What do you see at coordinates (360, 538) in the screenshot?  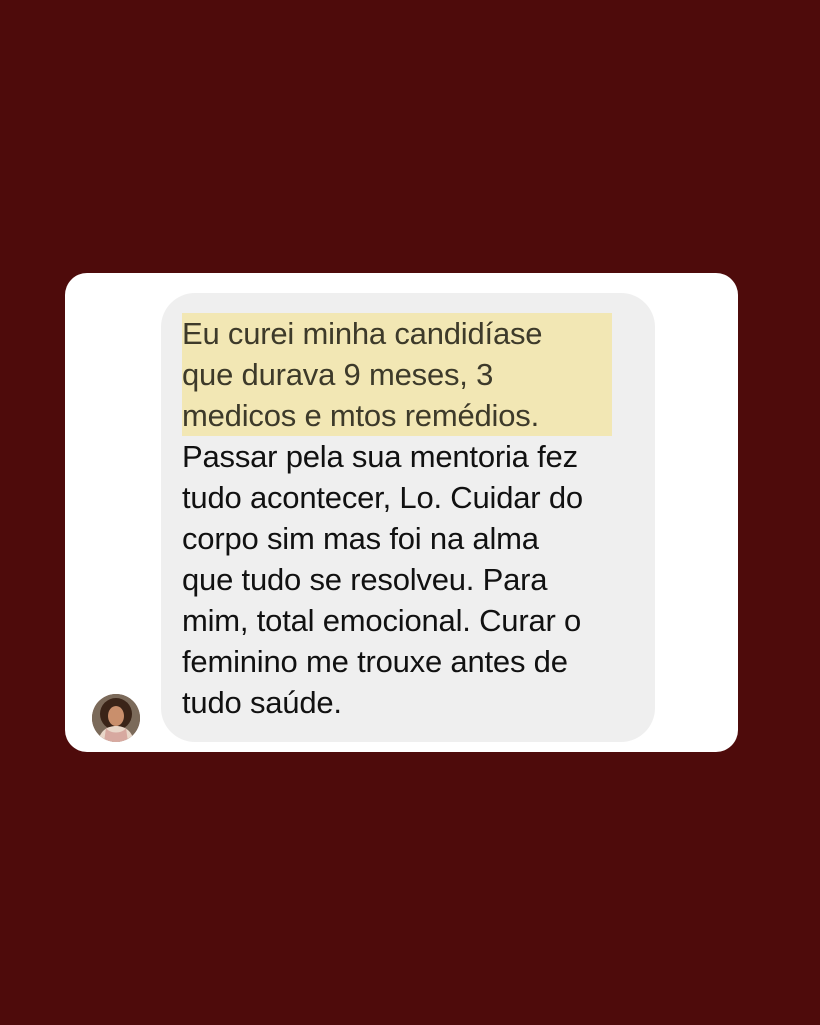 I see `message-line: corpo sim mas foi na alma` at bounding box center [360, 538].